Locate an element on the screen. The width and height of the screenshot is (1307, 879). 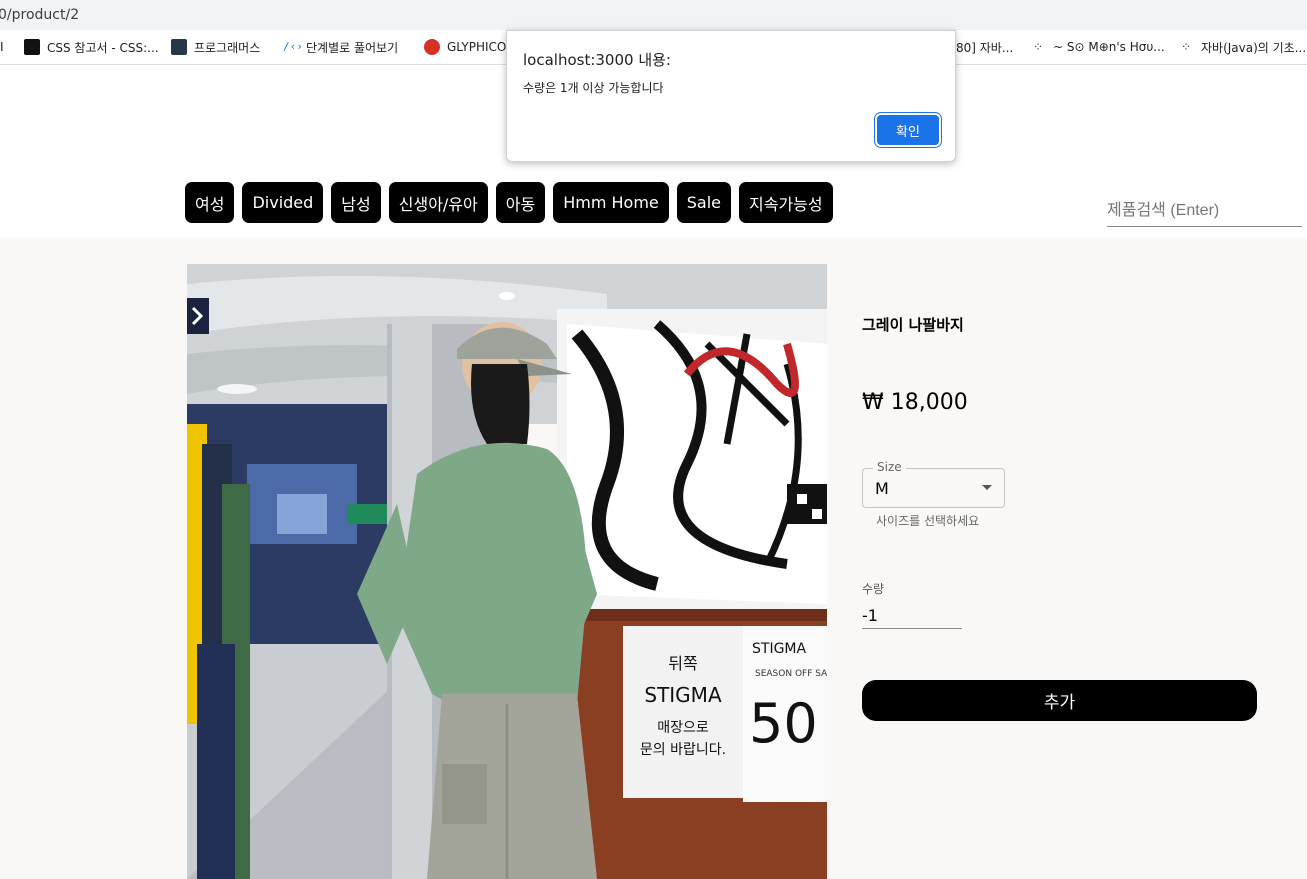
glyphicons-icon is located at coordinates (432, 47).